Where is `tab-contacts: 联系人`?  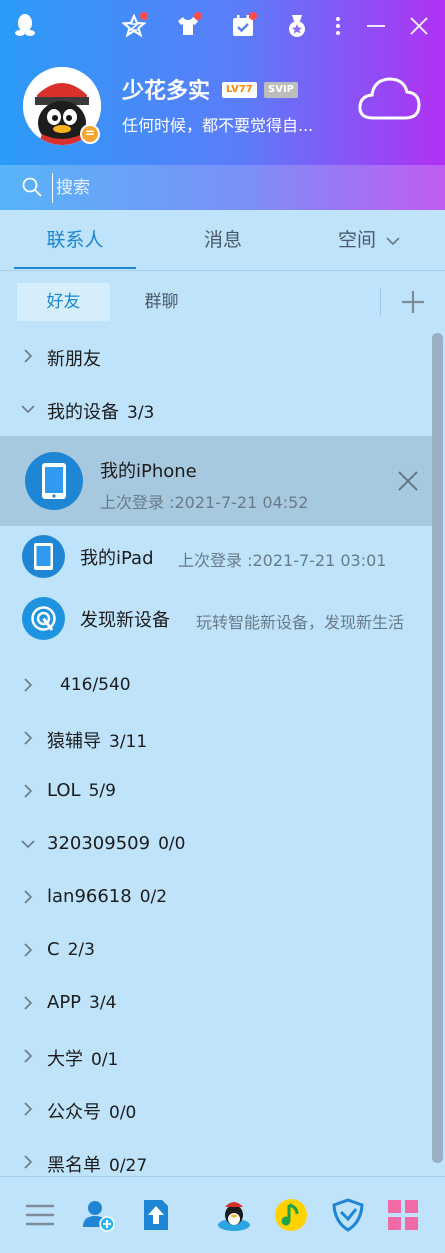
tab-contacts: 联系人 is located at coordinates (75, 240).